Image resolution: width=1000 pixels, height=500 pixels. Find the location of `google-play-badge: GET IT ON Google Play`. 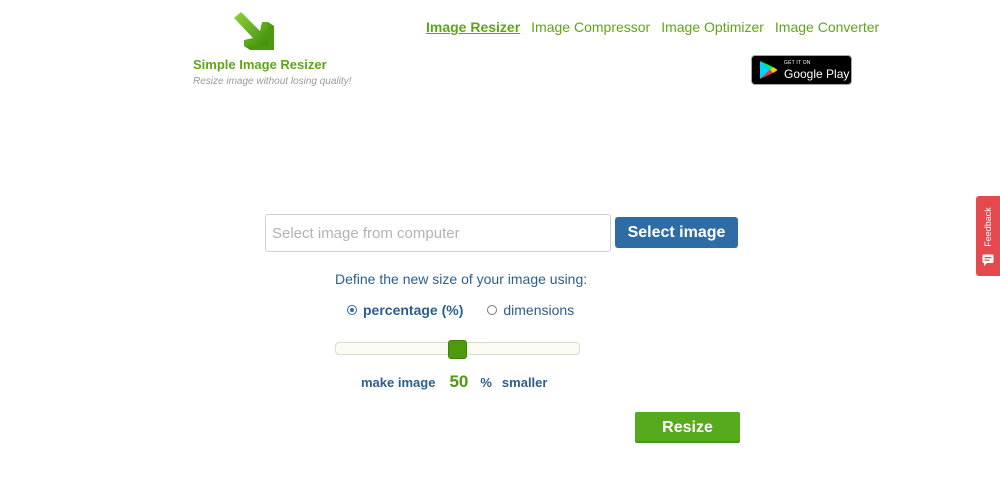

google-play-badge: GET IT ON Google Play is located at coordinates (801, 70).